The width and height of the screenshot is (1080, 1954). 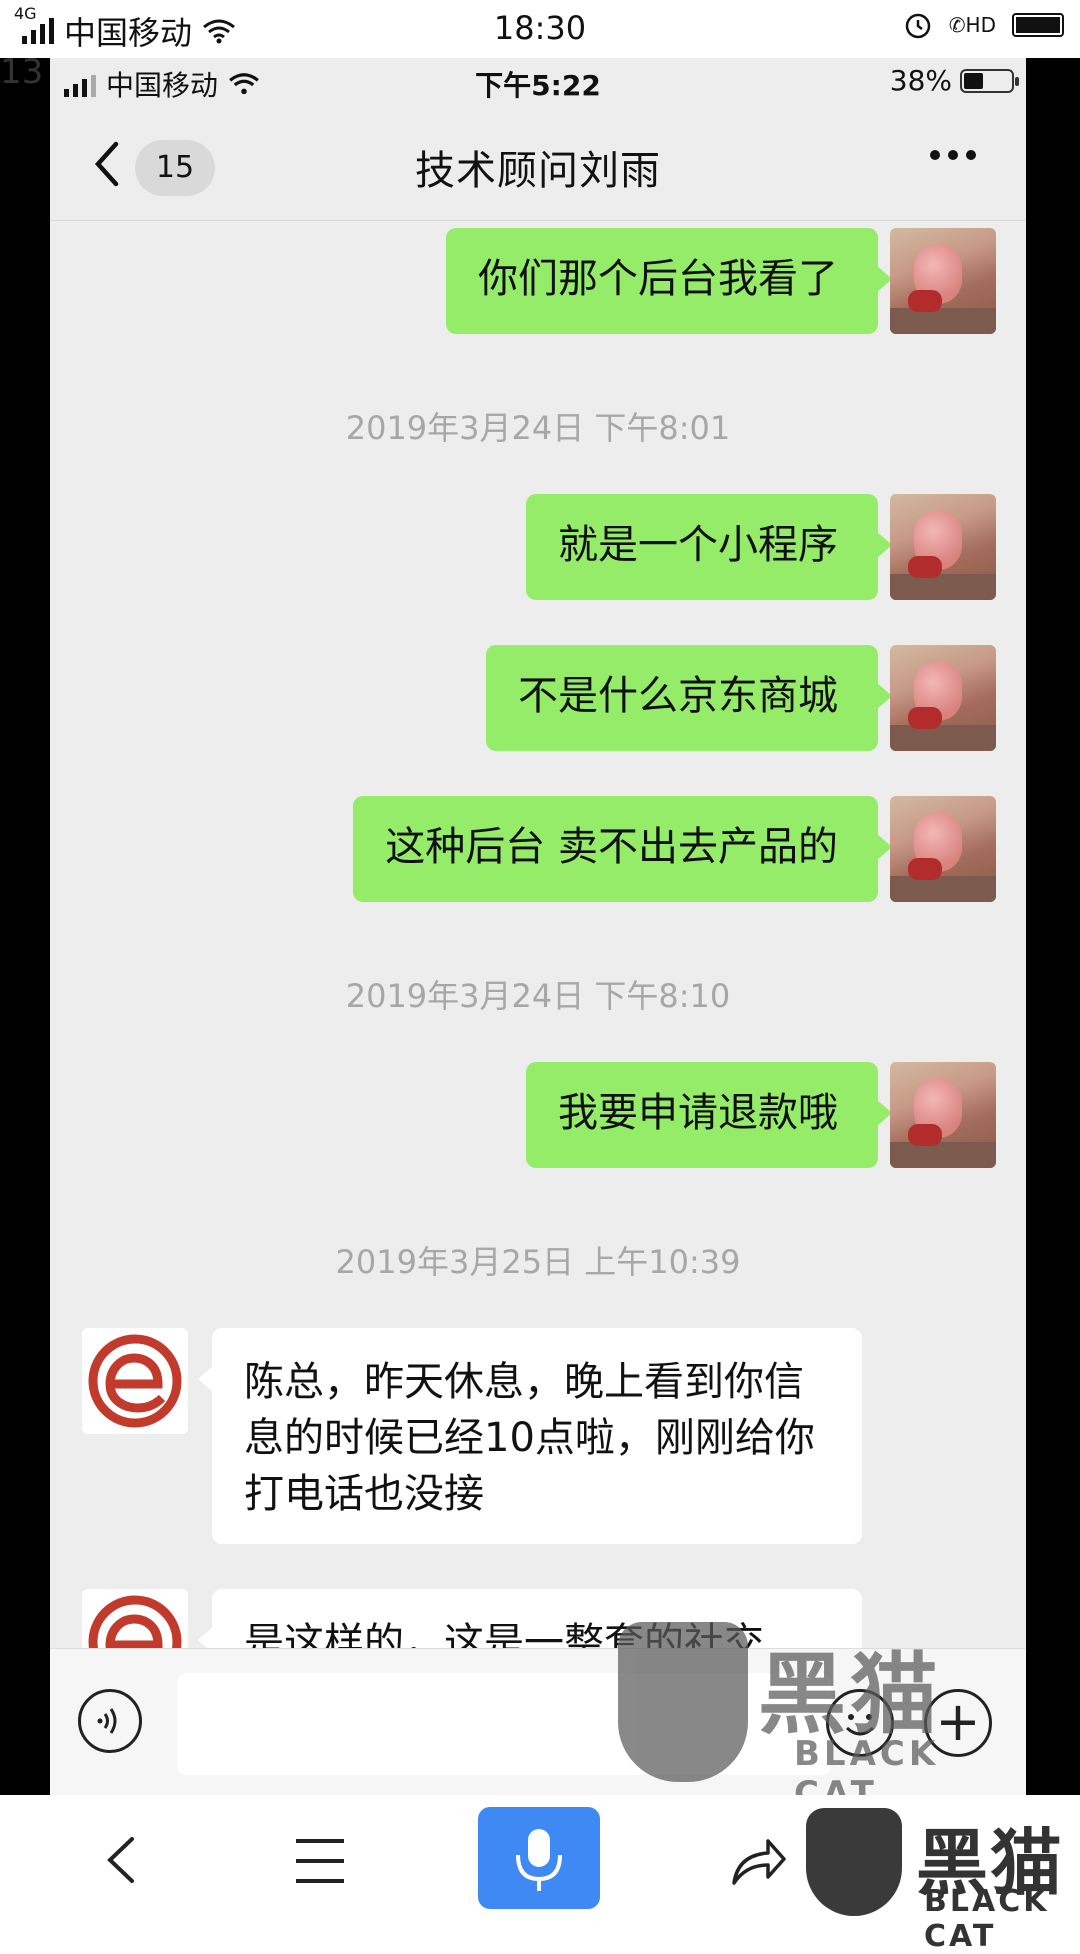 I want to click on system-status-bar: 4G 中国移动 18:30 ✆HD, so click(x=540, y=29).